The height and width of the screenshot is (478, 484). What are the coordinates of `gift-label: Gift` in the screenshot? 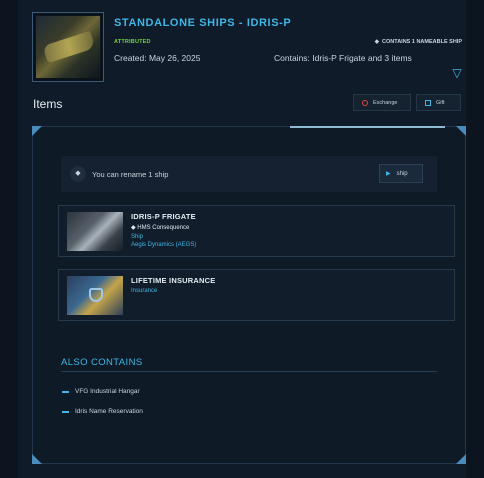 It's located at (440, 102).